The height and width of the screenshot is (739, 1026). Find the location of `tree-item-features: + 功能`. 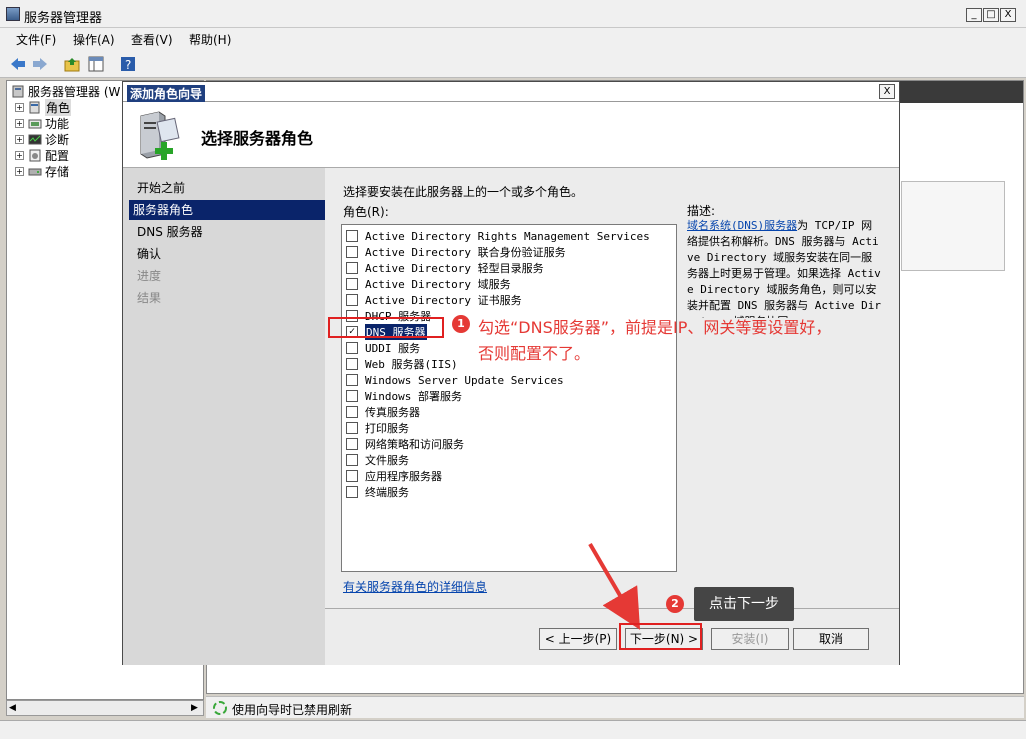

tree-item-features: + 功能 is located at coordinates (42, 123).